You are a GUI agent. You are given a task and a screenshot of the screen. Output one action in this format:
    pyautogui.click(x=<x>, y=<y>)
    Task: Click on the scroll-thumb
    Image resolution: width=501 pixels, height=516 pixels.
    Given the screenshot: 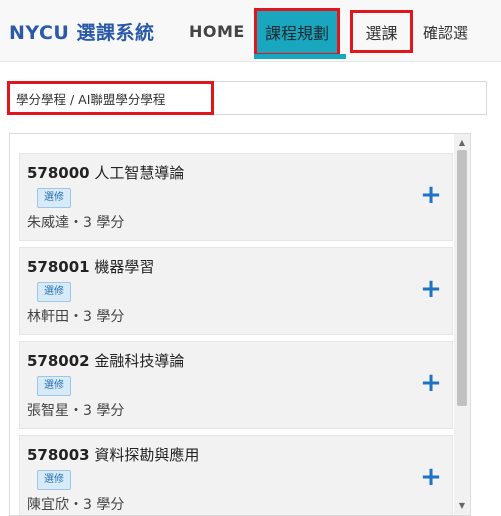 What is the action you would take?
    pyautogui.click(x=462, y=278)
    